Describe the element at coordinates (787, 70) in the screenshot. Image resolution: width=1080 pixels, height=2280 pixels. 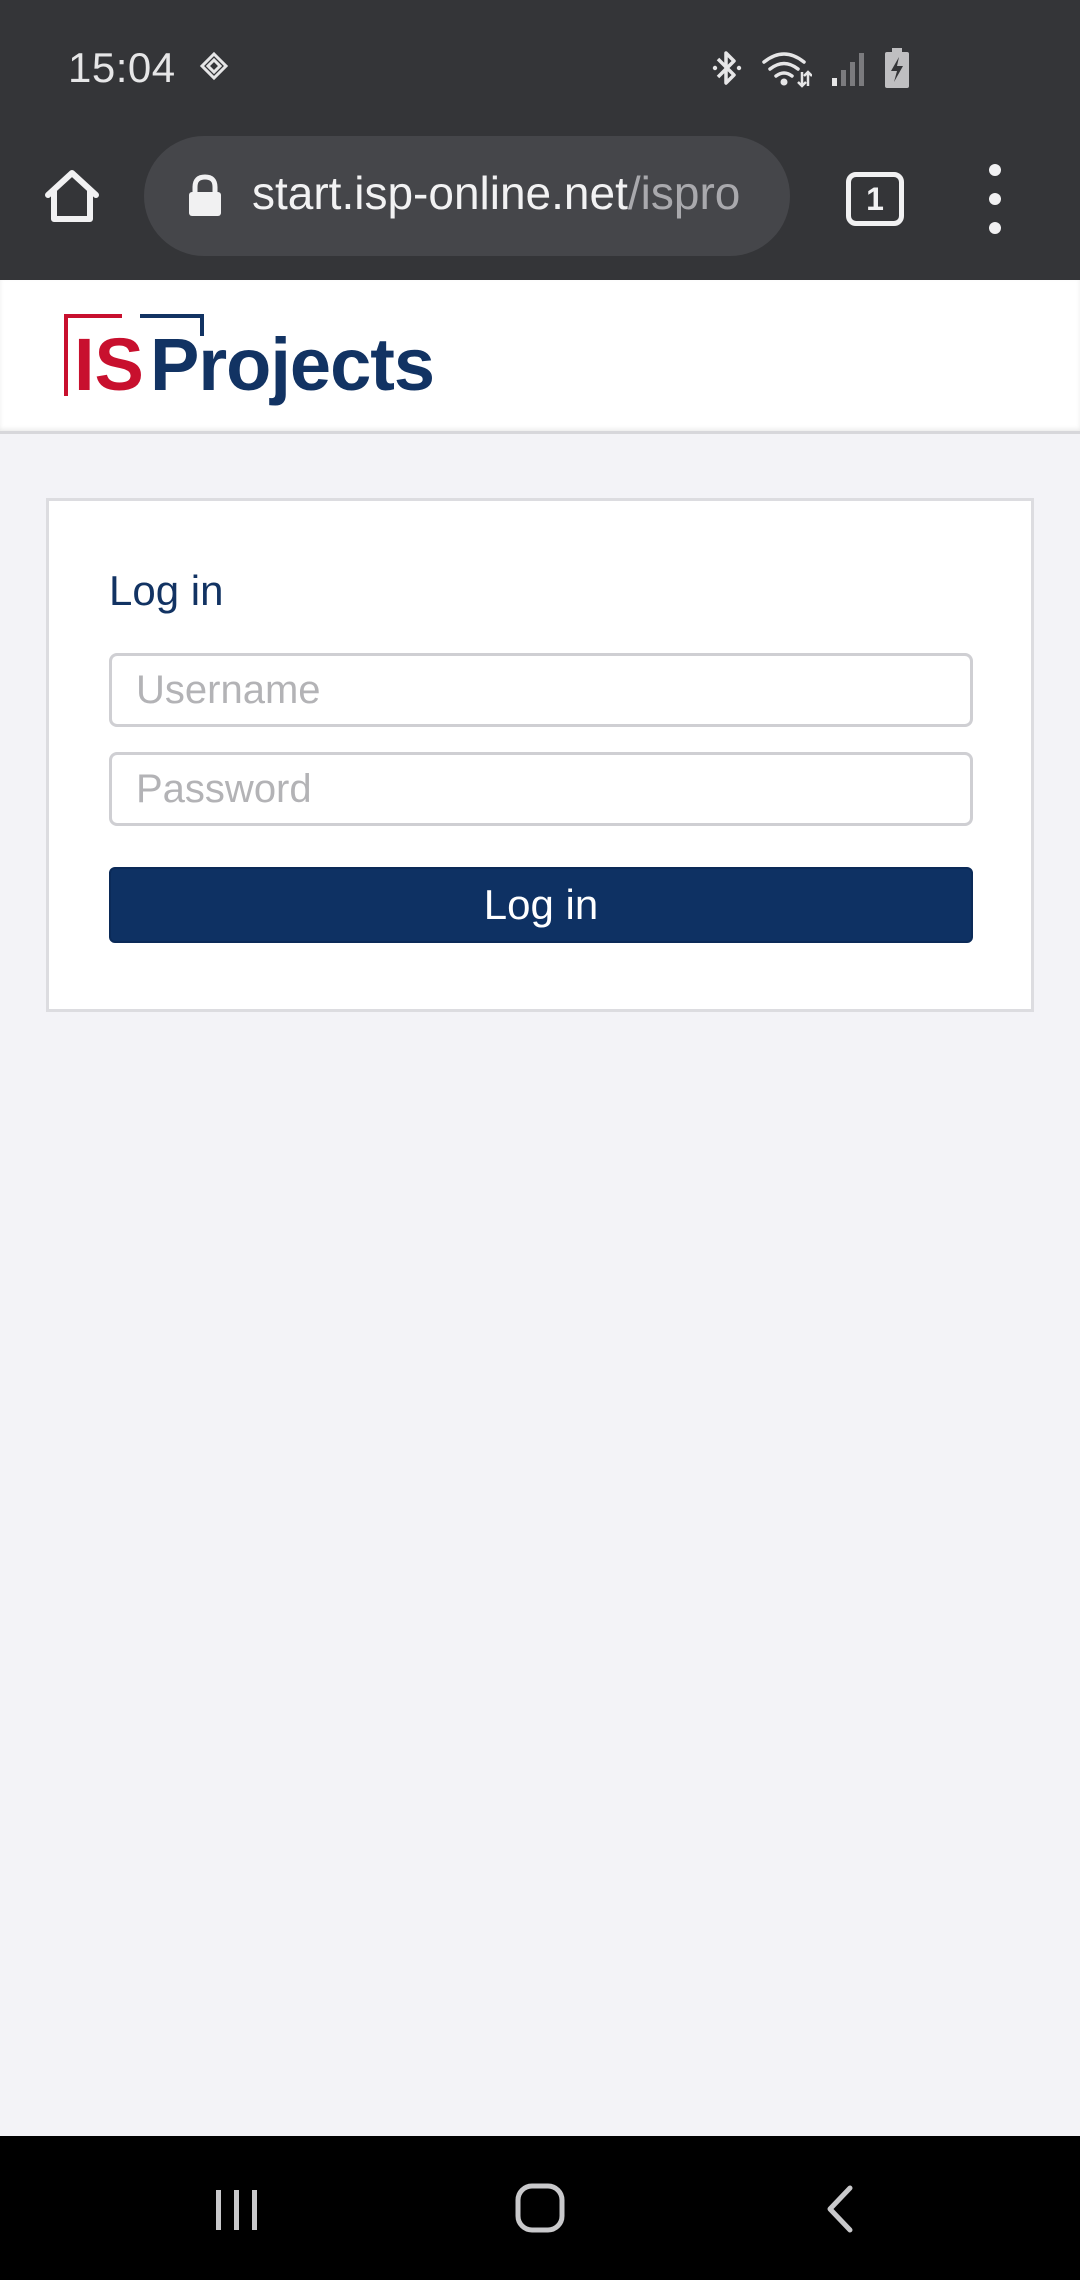
I see `wifi-icon` at that location.